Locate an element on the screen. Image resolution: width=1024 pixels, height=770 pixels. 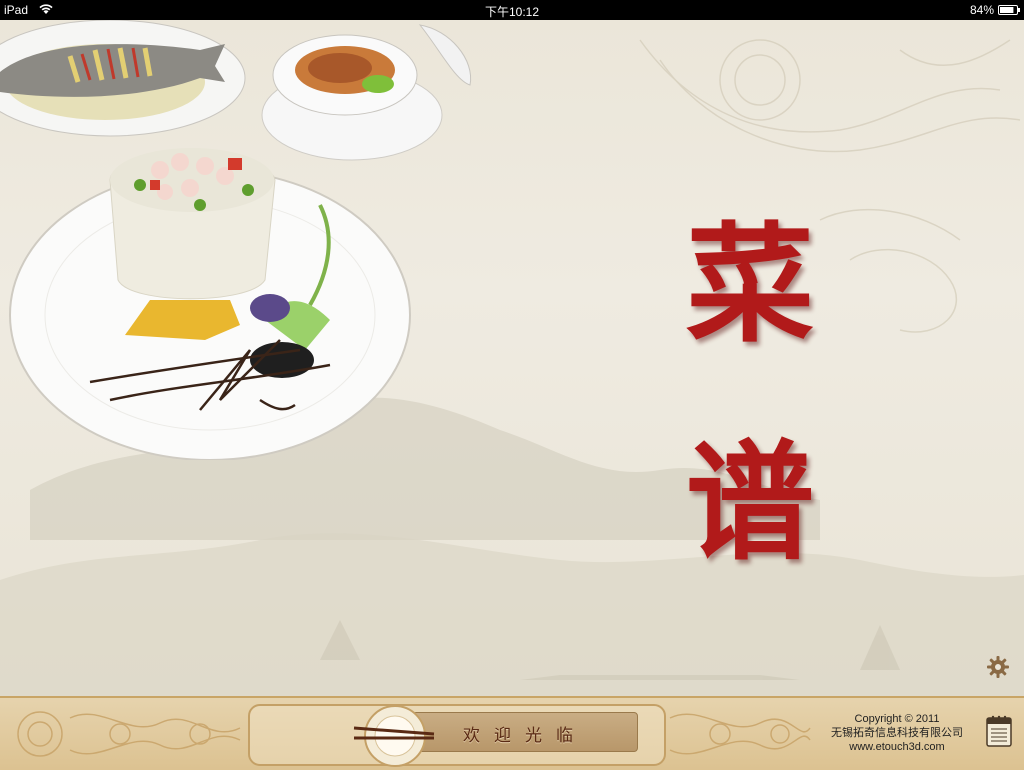
status-bar: iPad 下午10:12 84% is located at coordinates (512, 10).